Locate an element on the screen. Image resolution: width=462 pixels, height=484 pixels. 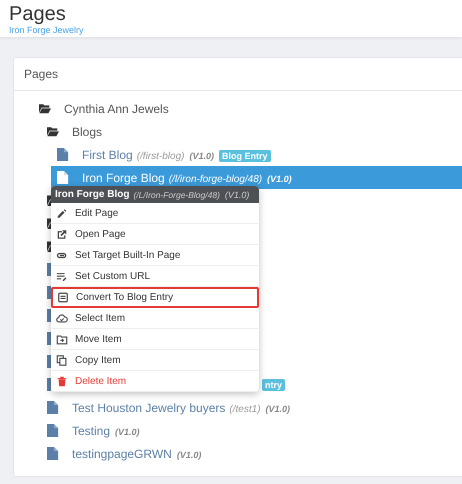
page-path: (/l/iron-forge-blog/48) is located at coordinates (215, 179).